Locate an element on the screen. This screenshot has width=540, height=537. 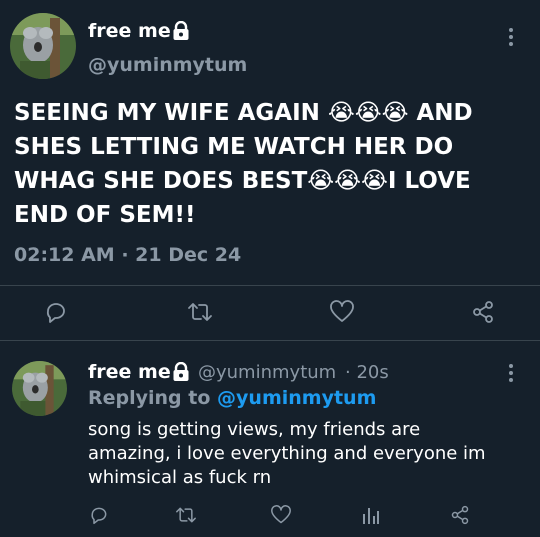
reply-username: @yuminmytum is located at coordinates (267, 372).